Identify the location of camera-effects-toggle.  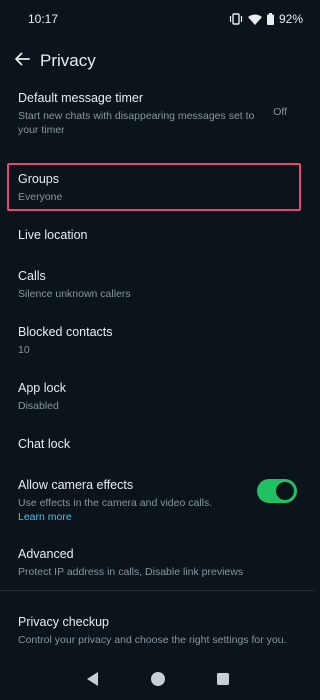
(277, 491).